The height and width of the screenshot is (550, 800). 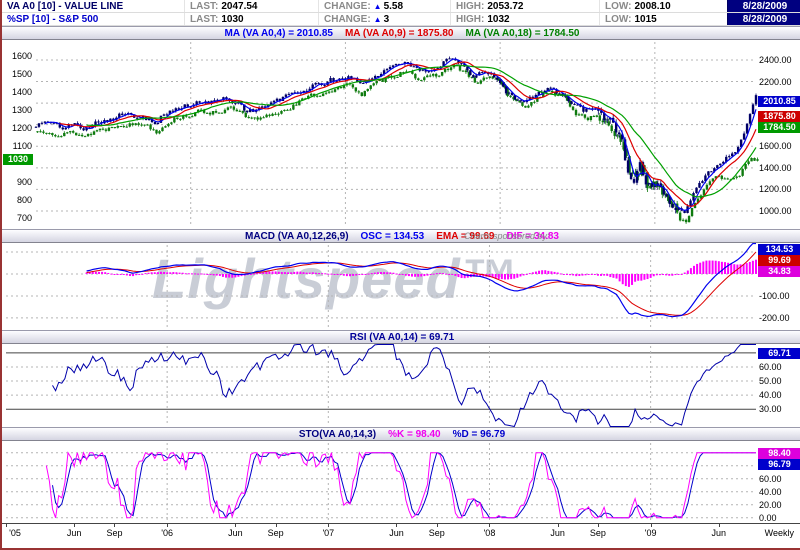 I want to click on change-label: CHANGE:, so click(x=347, y=6).